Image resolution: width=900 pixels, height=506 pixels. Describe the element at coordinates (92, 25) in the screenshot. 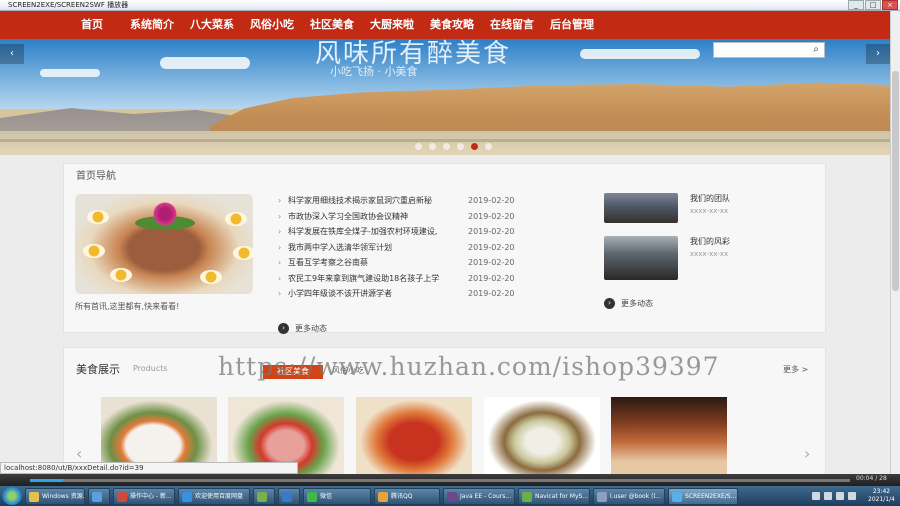

I see `nav-home: 首页` at that location.